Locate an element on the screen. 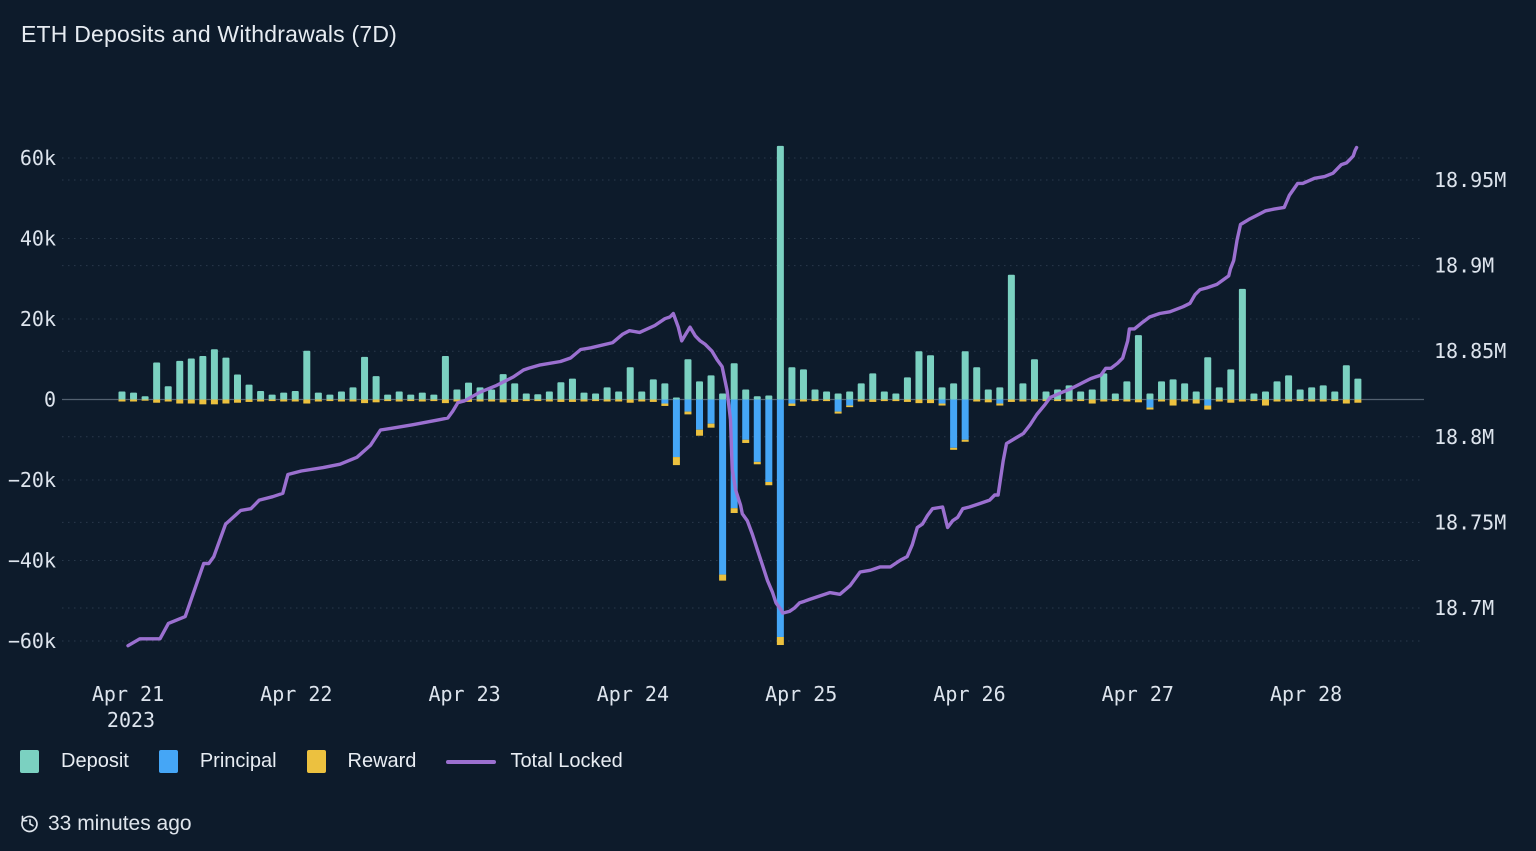 This screenshot has width=1536, height=851. svg-text: 18.8M is located at coordinates (1464, 437).